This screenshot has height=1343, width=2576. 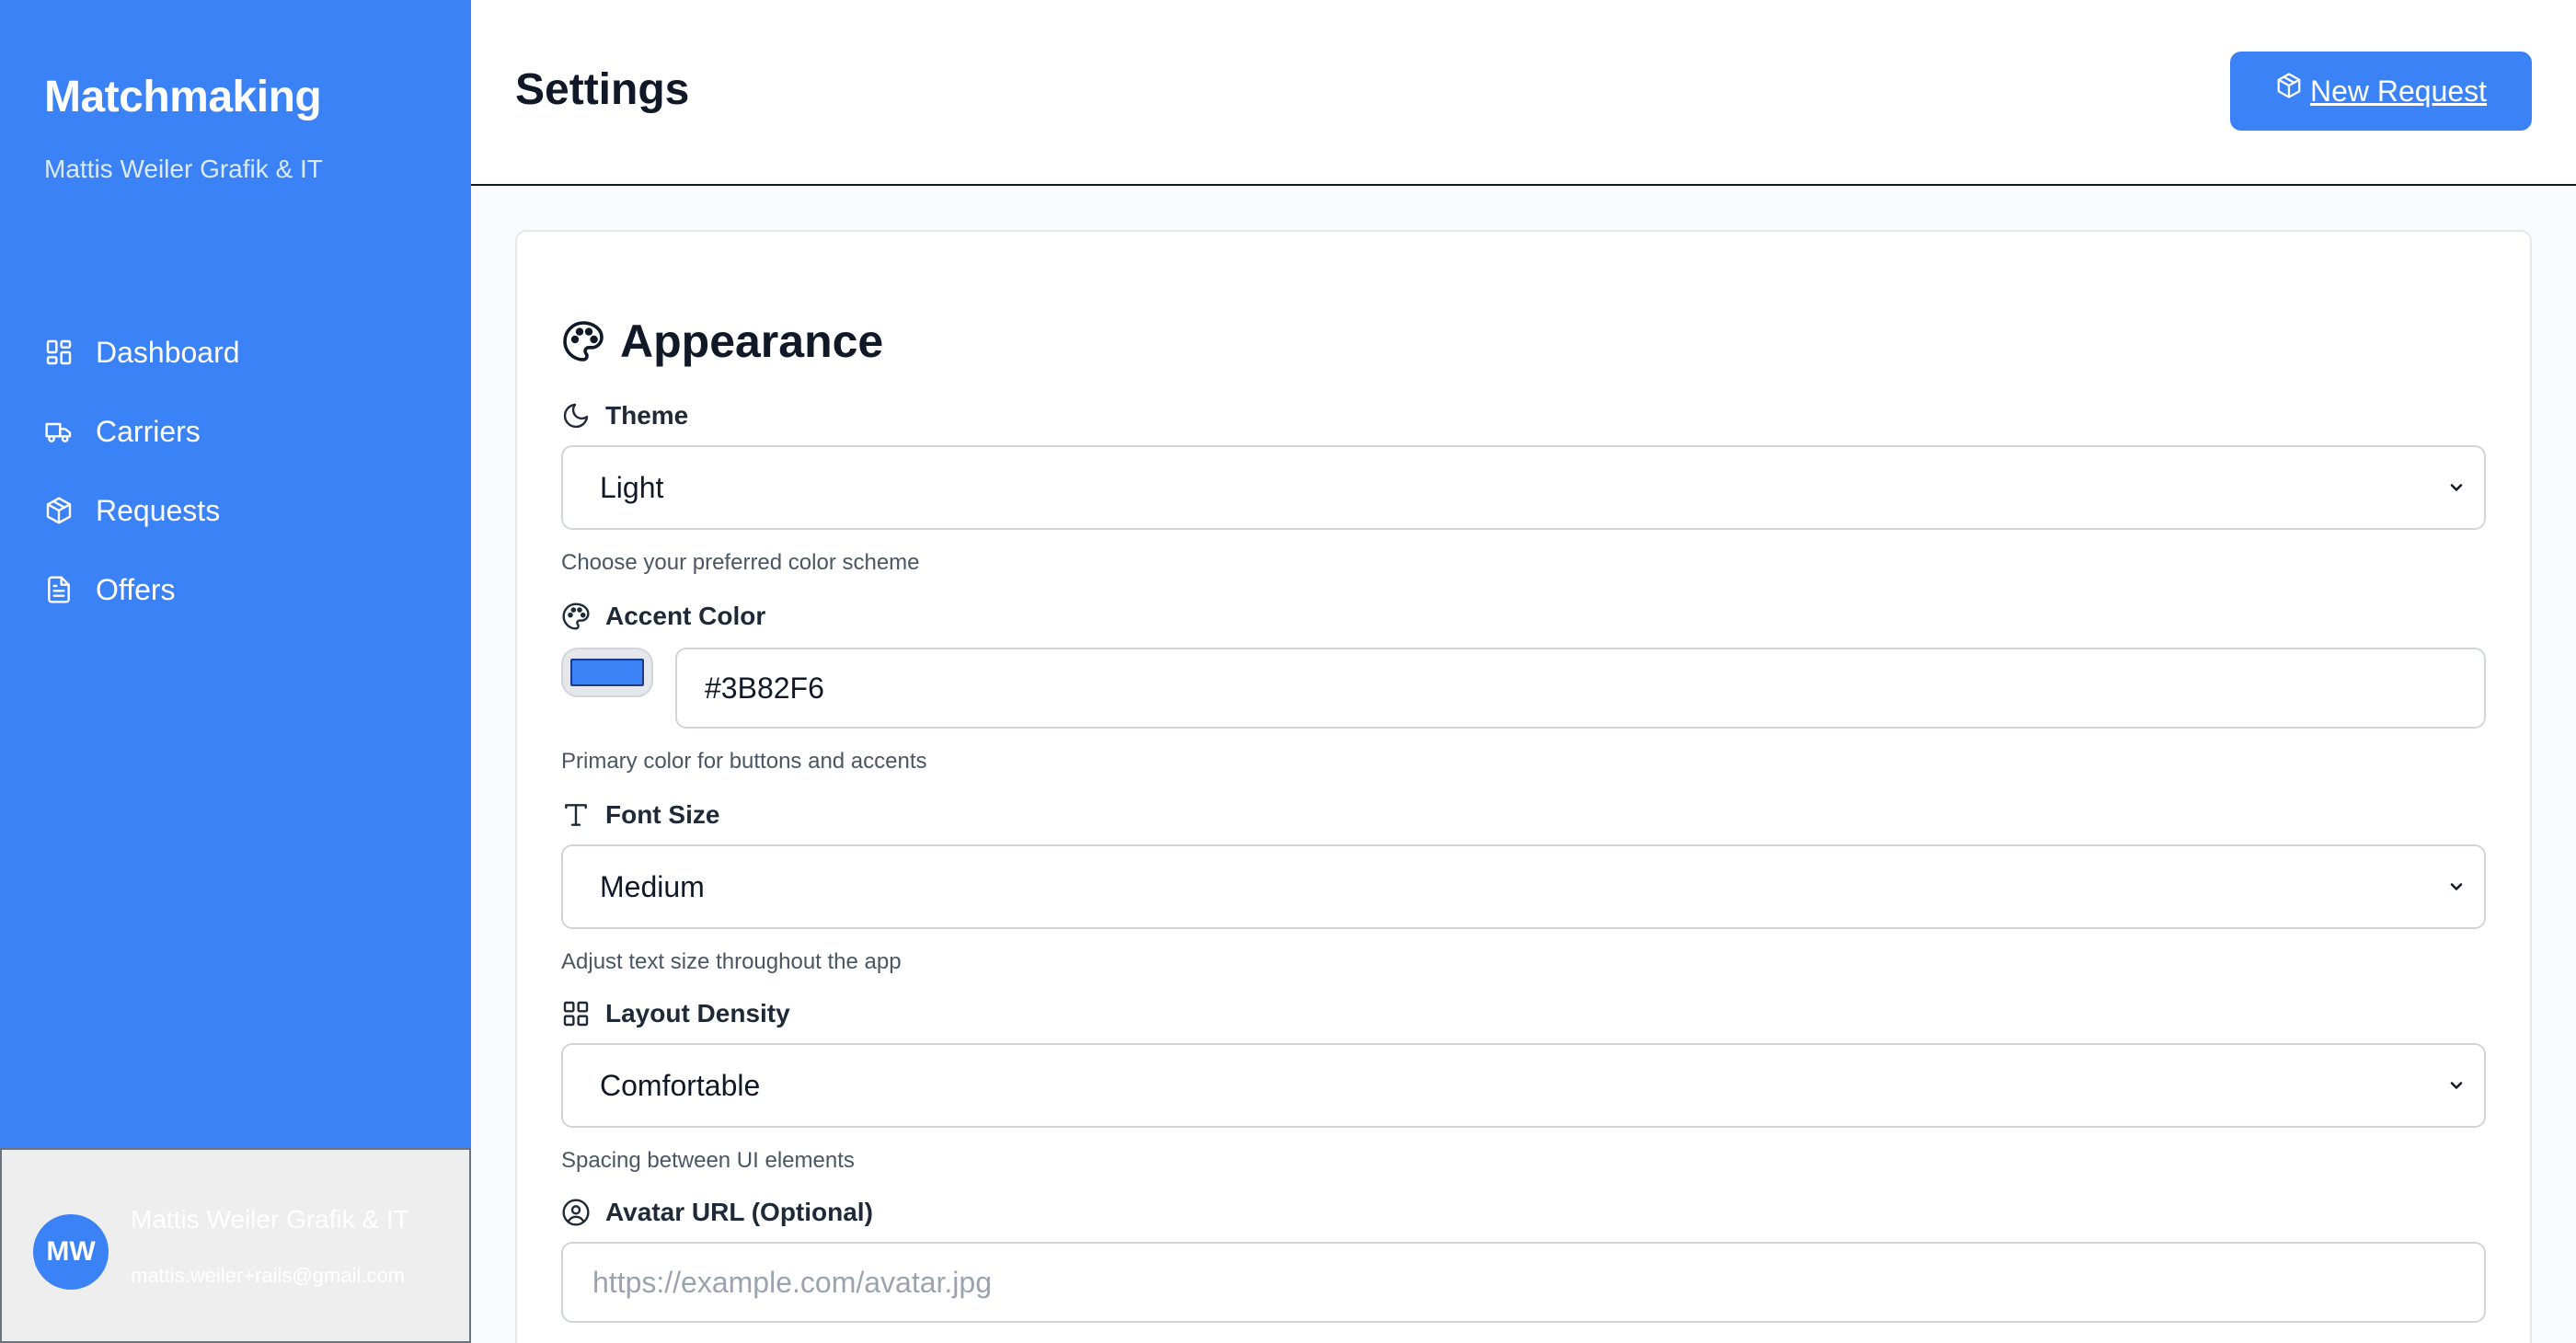 What do you see at coordinates (685, 616) in the screenshot?
I see `accent-color-label-text: Accent Color` at bounding box center [685, 616].